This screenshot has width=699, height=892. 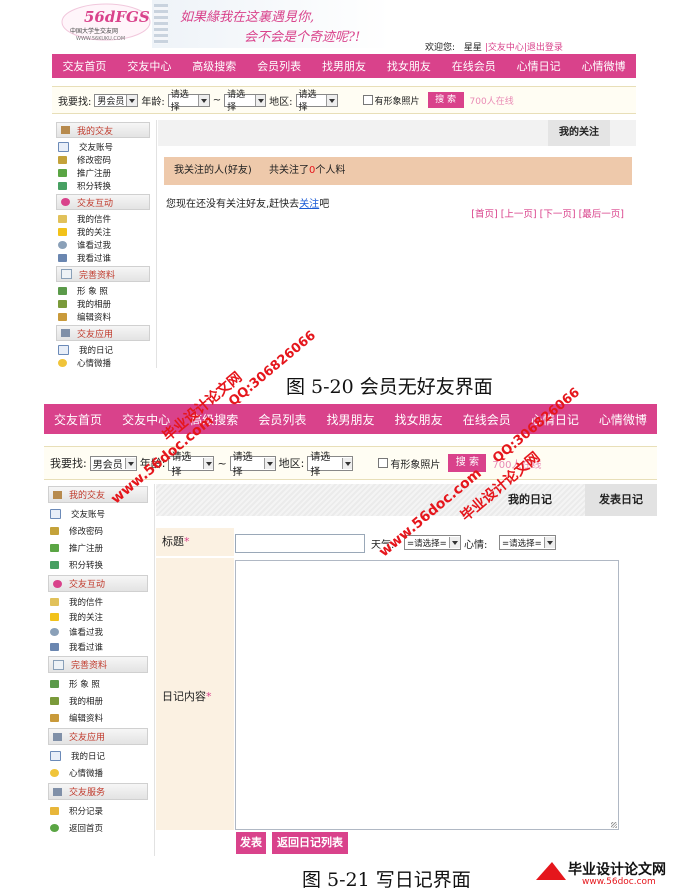 I want to click on nav-item-center: 交友中心, so click(x=149, y=66).